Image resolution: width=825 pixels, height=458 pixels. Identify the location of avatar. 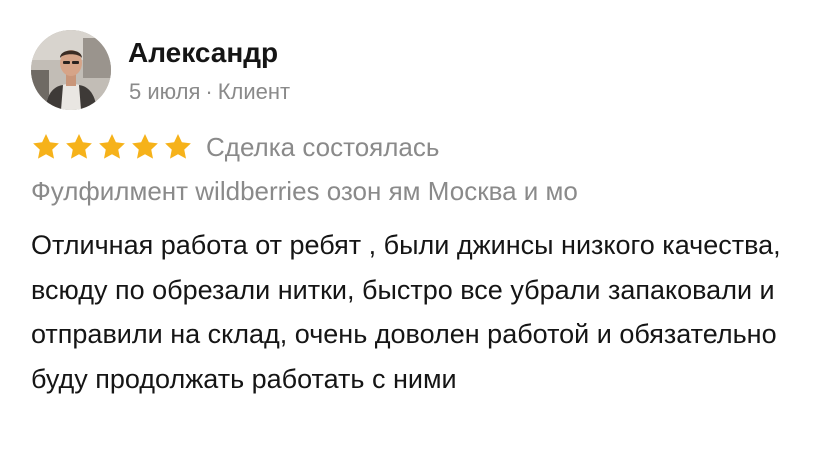
(71, 70).